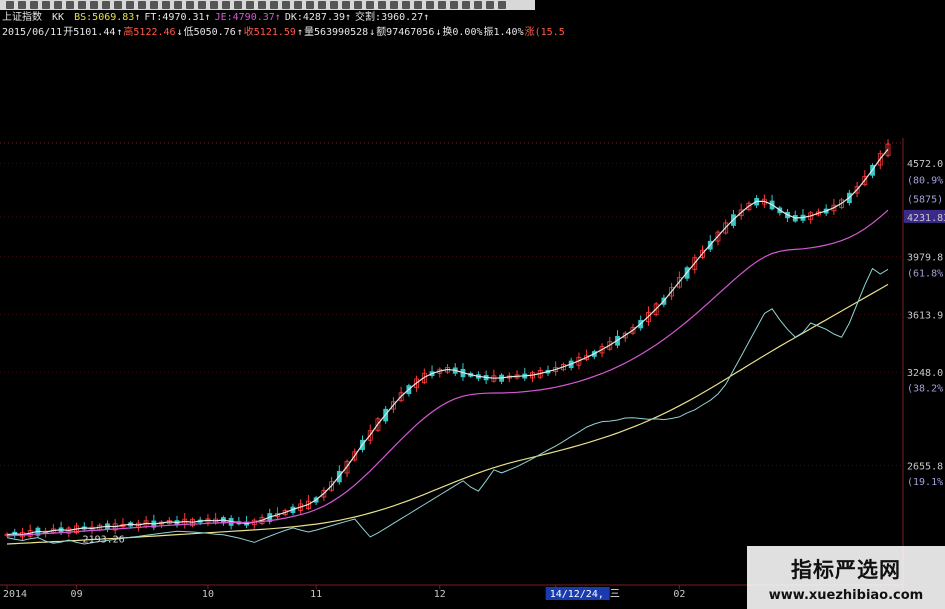 The image size is (945, 609). I want to click on price-axis-label: 4231.83, so click(926, 218).